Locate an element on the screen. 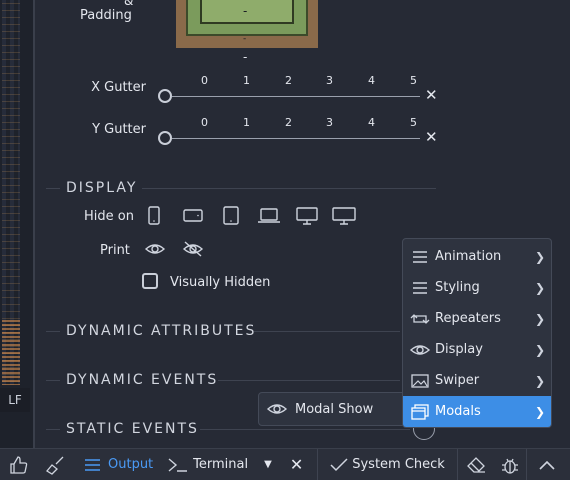  clear-y-gutter-icon: ✕ is located at coordinates (431, 137).